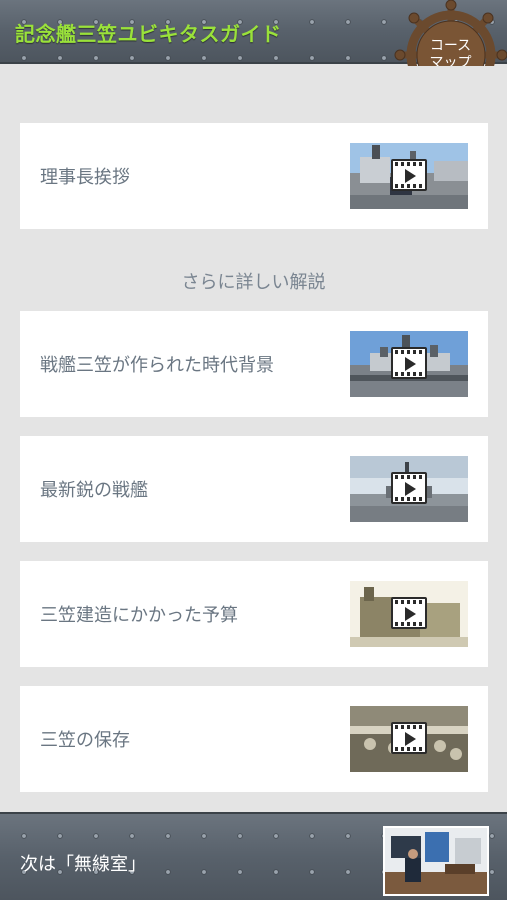 The height and width of the screenshot is (900, 507). I want to click on next-location-label: 次は「無線室」, so click(83, 864).